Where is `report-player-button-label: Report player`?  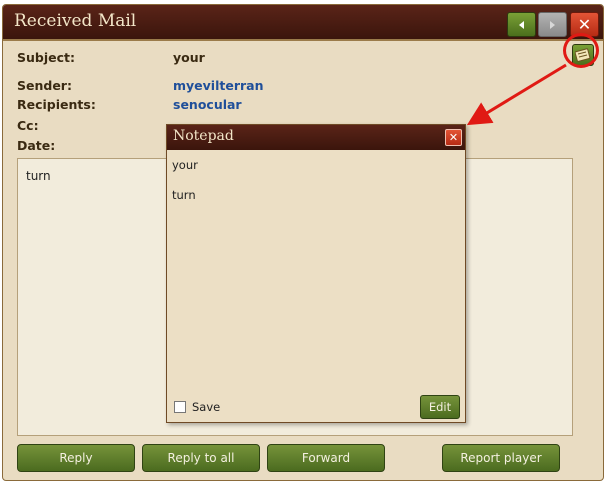 report-player-button-label: Report player is located at coordinates (501, 458).